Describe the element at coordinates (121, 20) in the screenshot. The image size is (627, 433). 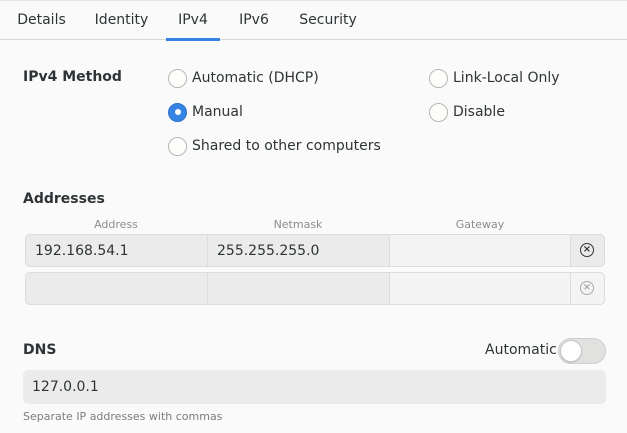
I see `tab-identity: Identity` at that location.